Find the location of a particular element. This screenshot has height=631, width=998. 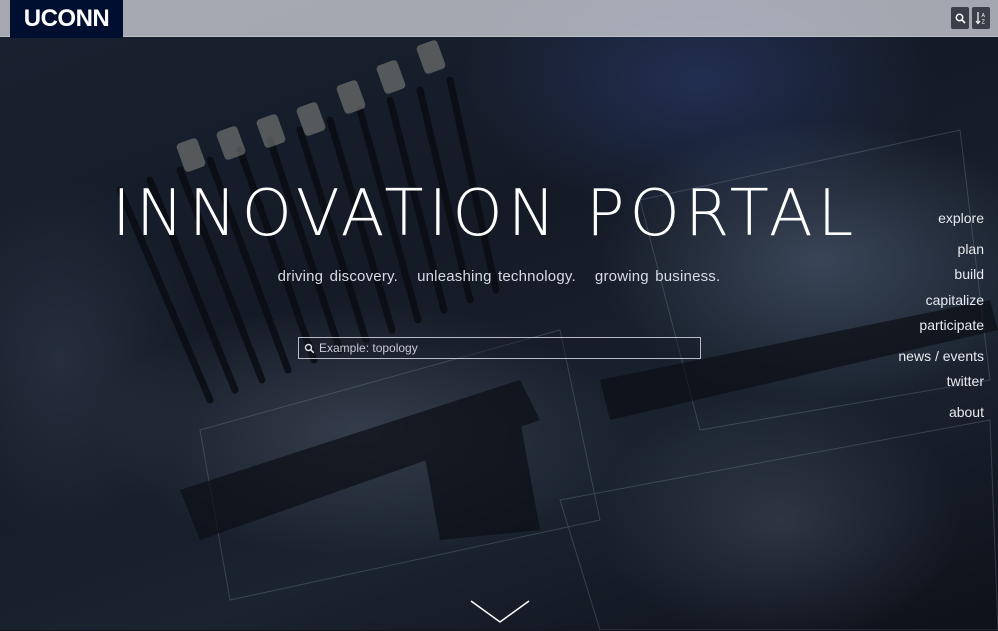

nav-item-twitter: twitter is located at coordinates (965, 381).